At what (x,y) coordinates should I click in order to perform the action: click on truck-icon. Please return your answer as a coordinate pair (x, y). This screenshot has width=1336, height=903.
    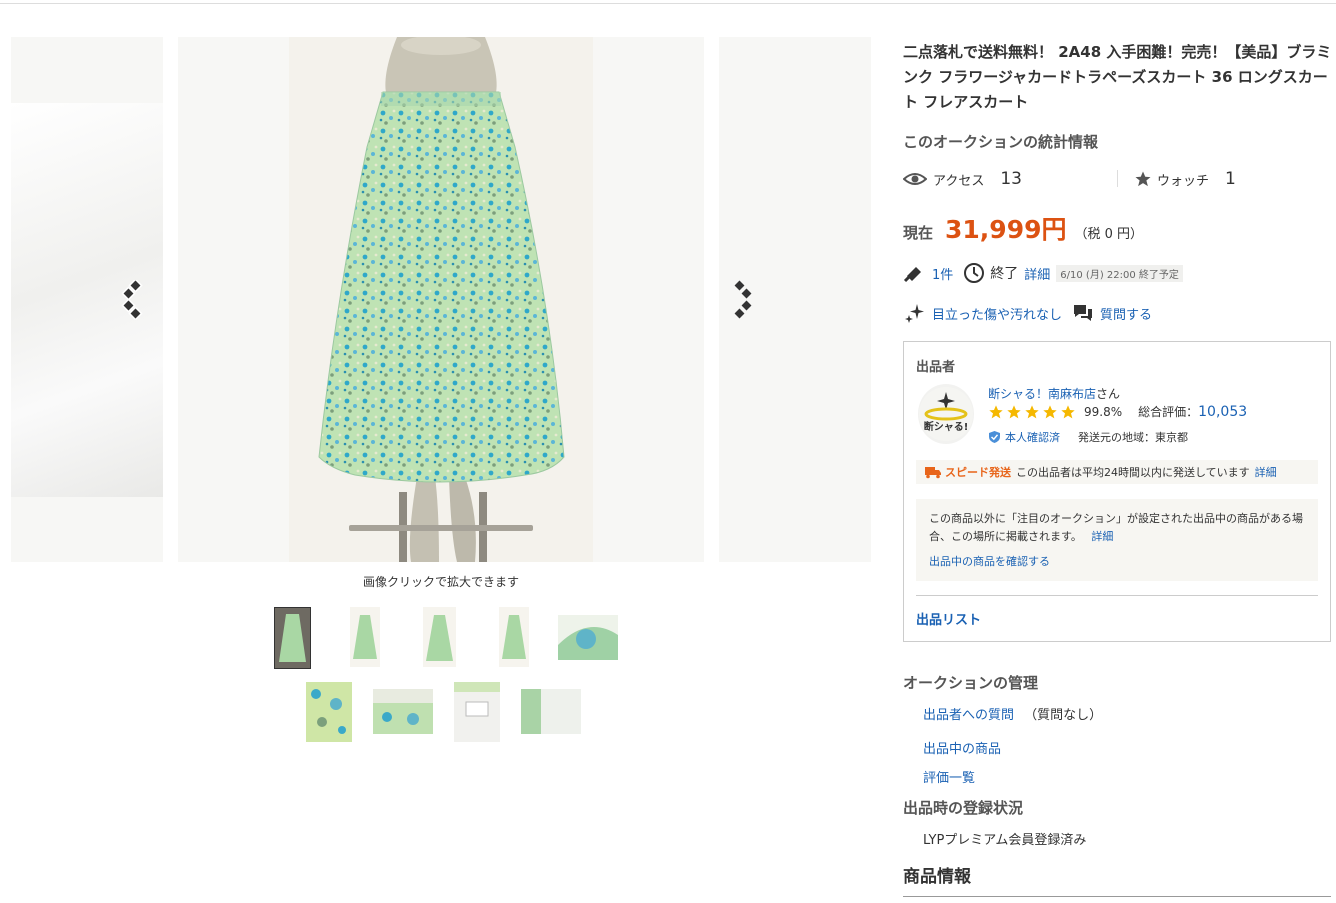
    Looking at the image, I should click on (933, 473).